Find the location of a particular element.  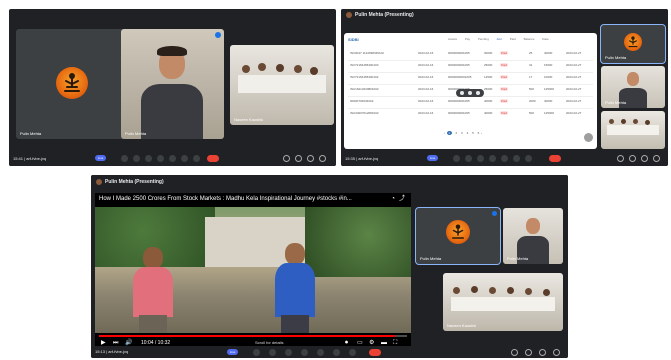

video-progress-bar is located at coordinates (253, 336).